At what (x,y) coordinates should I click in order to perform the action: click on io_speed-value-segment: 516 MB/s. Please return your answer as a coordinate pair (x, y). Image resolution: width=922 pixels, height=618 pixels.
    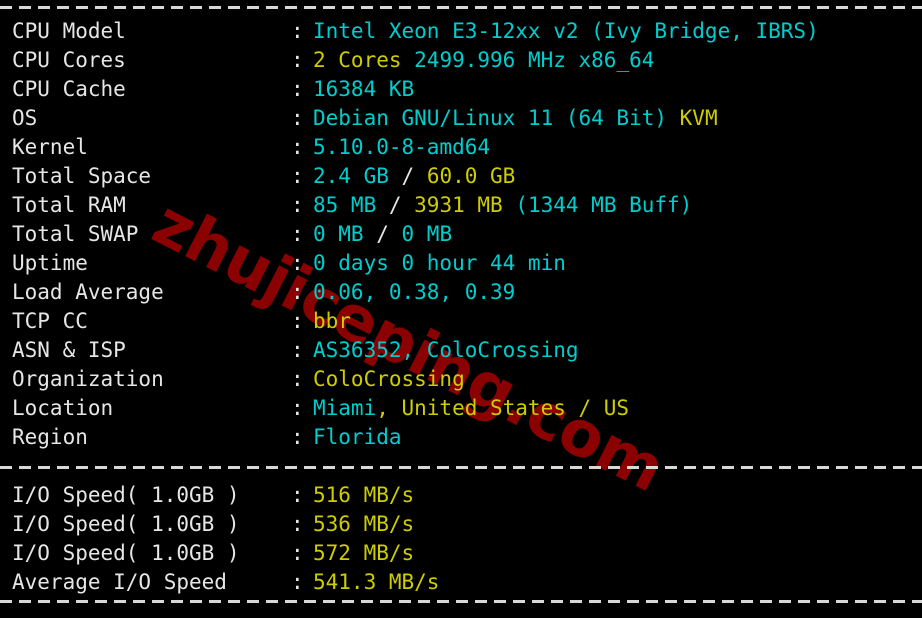
    Looking at the image, I should click on (364, 495).